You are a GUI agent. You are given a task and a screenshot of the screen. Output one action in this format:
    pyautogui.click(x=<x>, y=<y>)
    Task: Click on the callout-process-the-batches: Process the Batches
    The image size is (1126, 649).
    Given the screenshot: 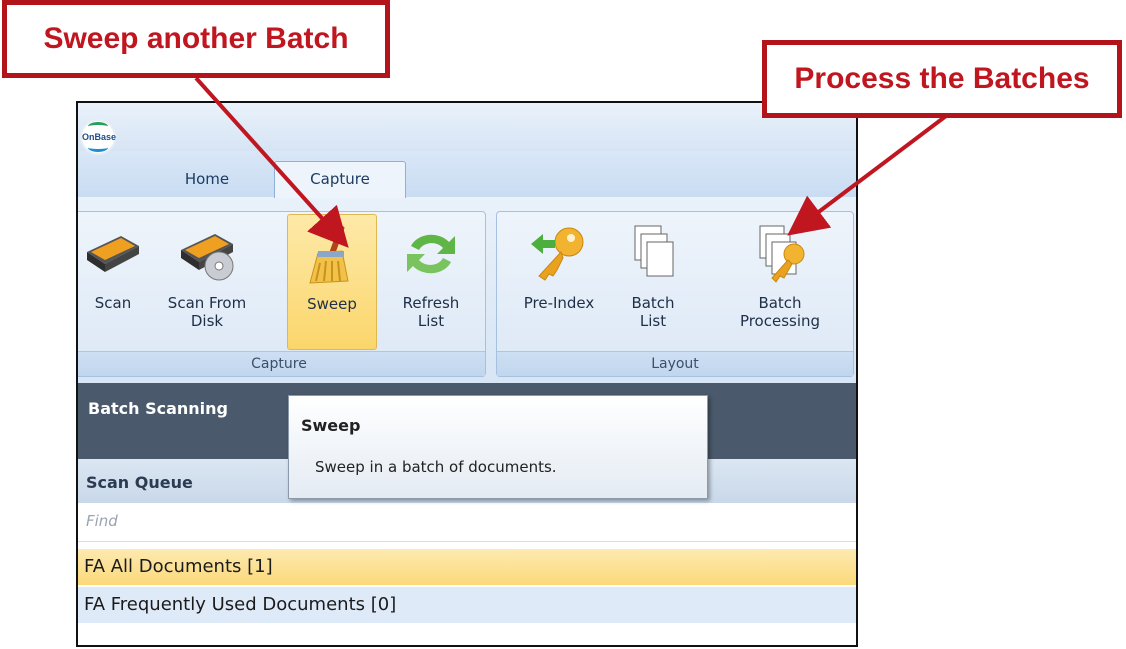 What is the action you would take?
    pyautogui.click(x=942, y=79)
    